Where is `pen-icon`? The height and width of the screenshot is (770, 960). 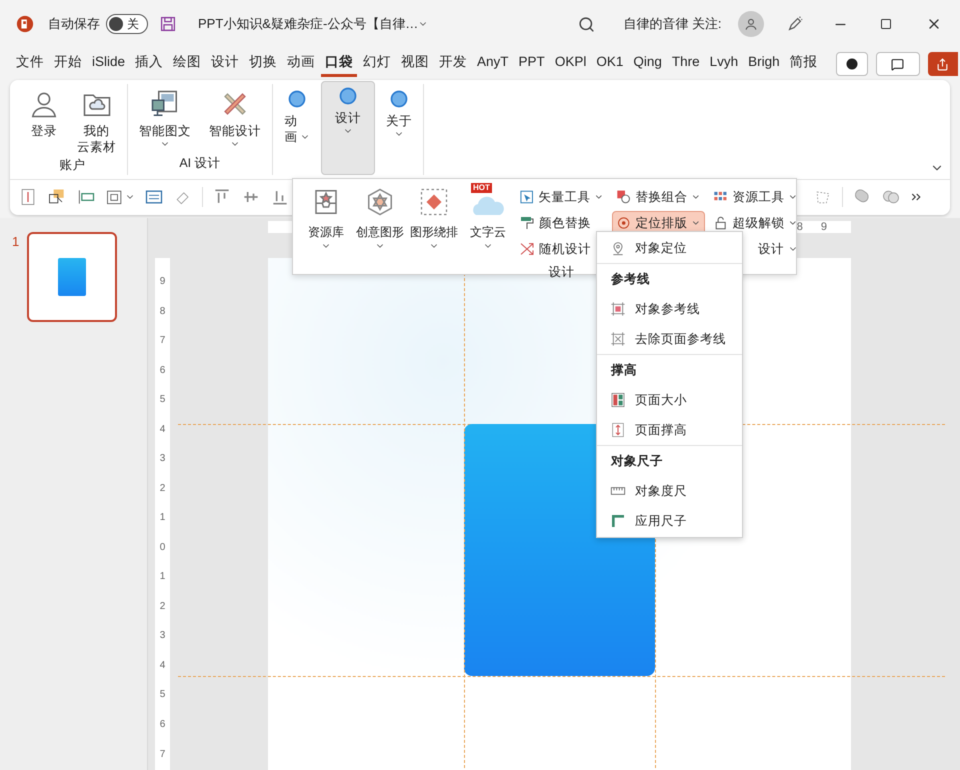
pen-icon is located at coordinates (795, 24).